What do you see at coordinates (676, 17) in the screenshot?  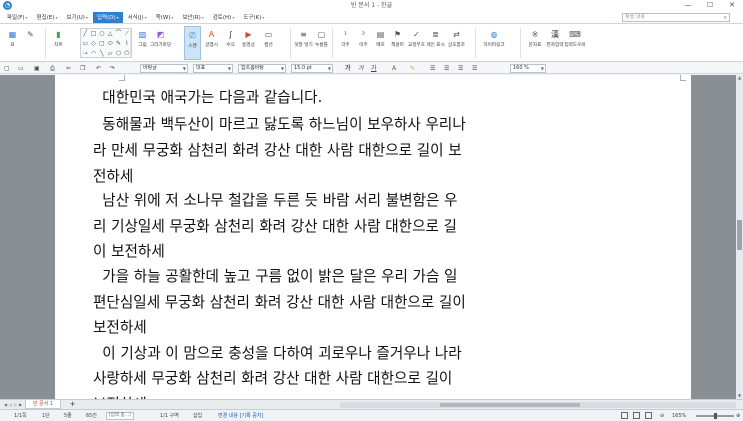 I see `search-input: 찾을 내용 ⌕` at bounding box center [676, 17].